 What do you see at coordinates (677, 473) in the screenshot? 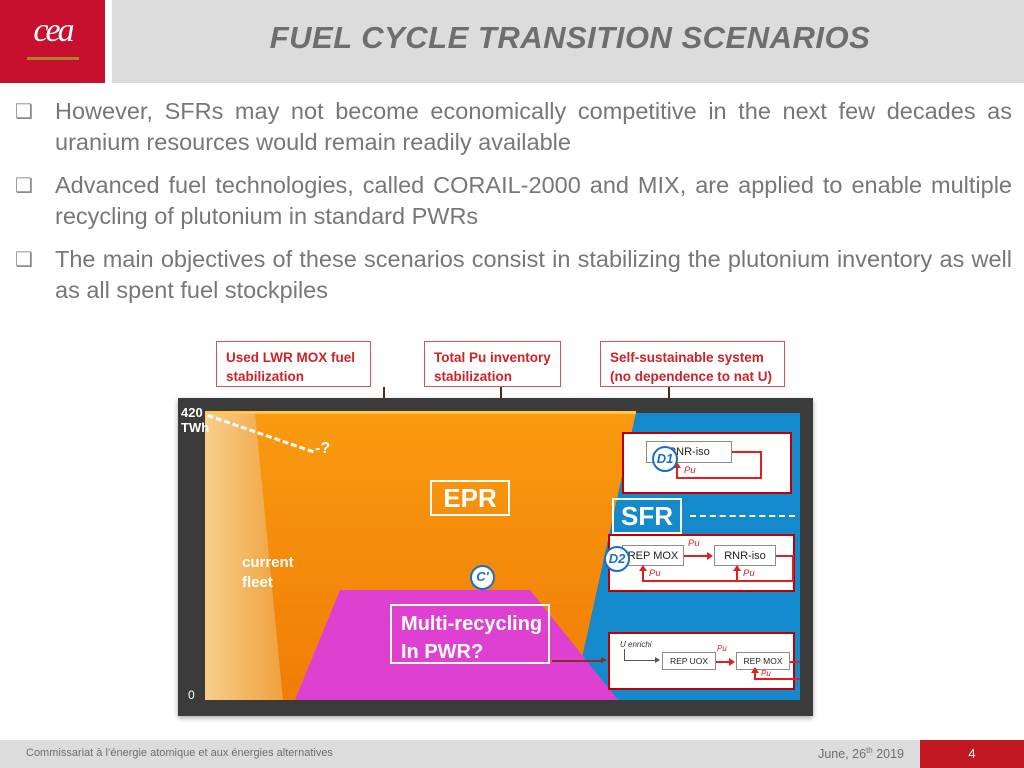
I see `flow-line-d1-up` at bounding box center [677, 473].